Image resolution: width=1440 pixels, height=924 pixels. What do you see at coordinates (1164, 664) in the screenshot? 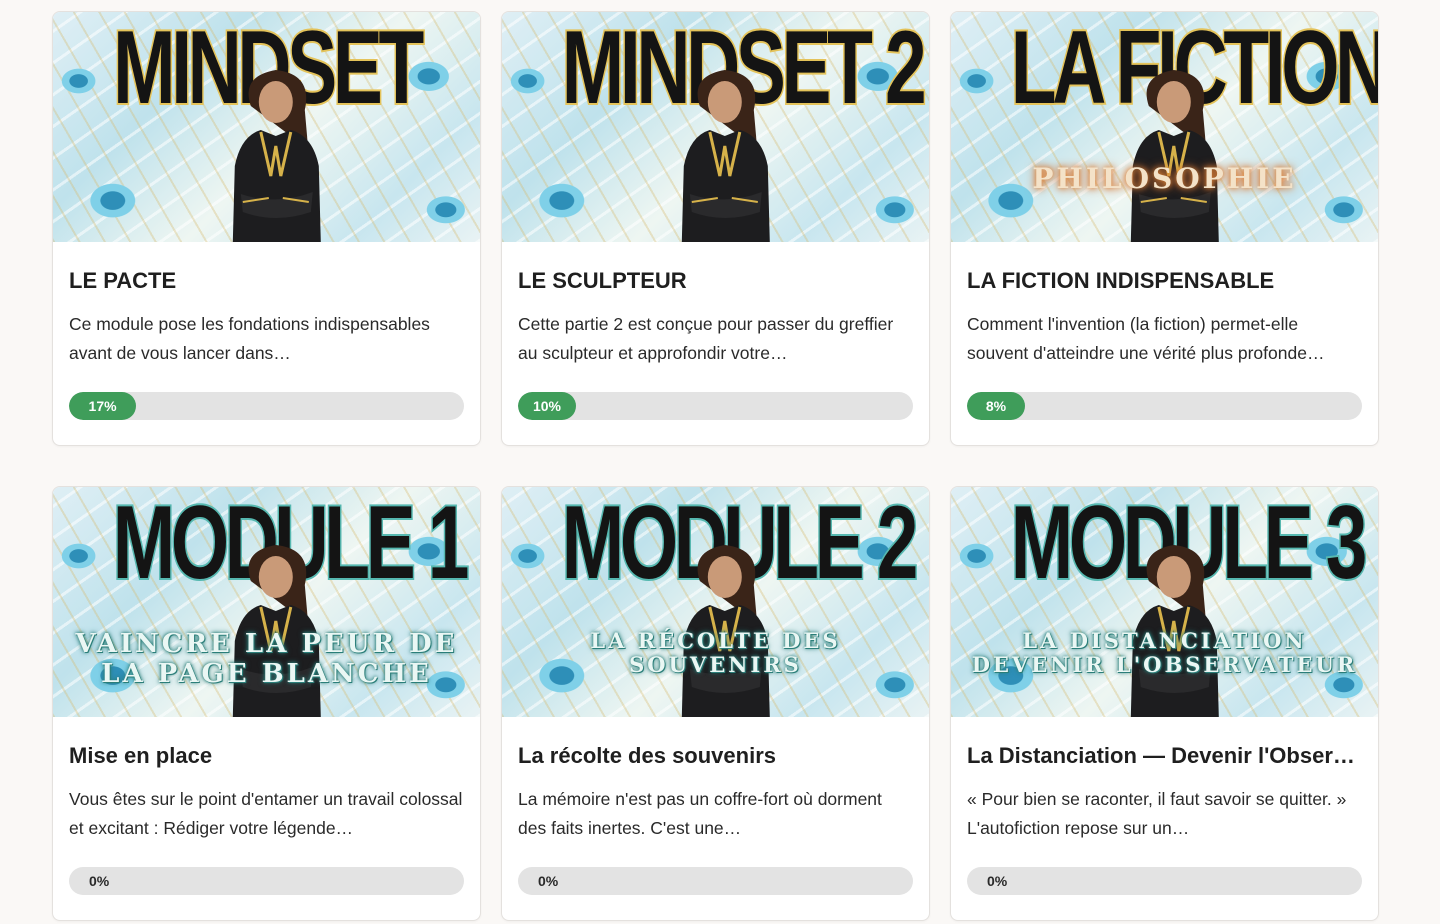
I see `thumbnail-subtitle-line: DEVENIR L'OBSERVATEUR` at bounding box center [1164, 664].